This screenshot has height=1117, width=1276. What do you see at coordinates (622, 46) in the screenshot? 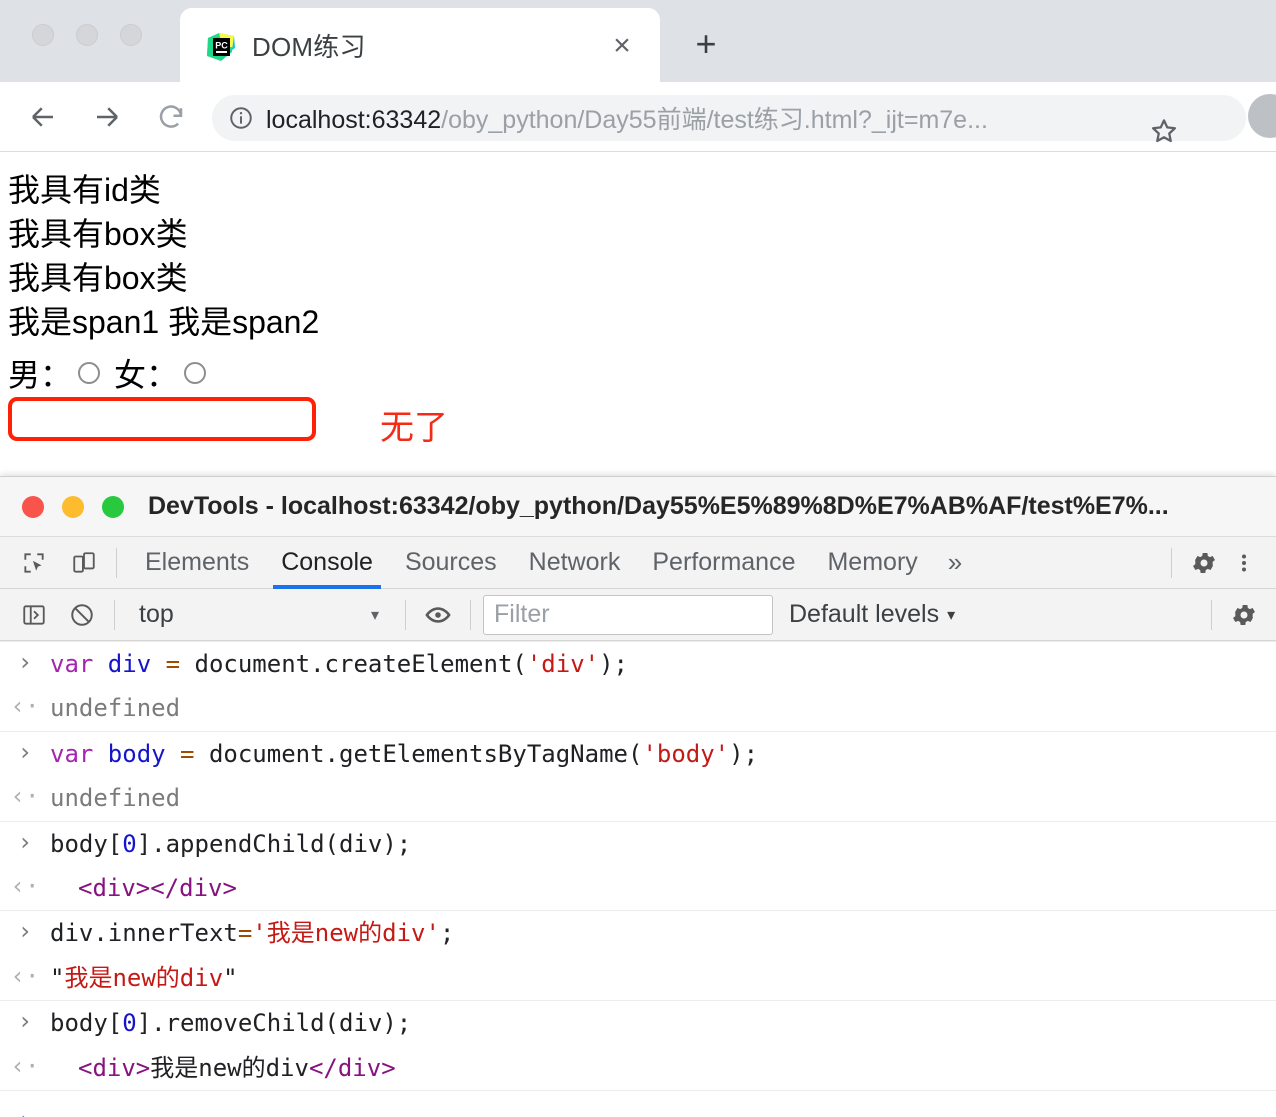
I see `close-icon: ×` at bounding box center [622, 46].